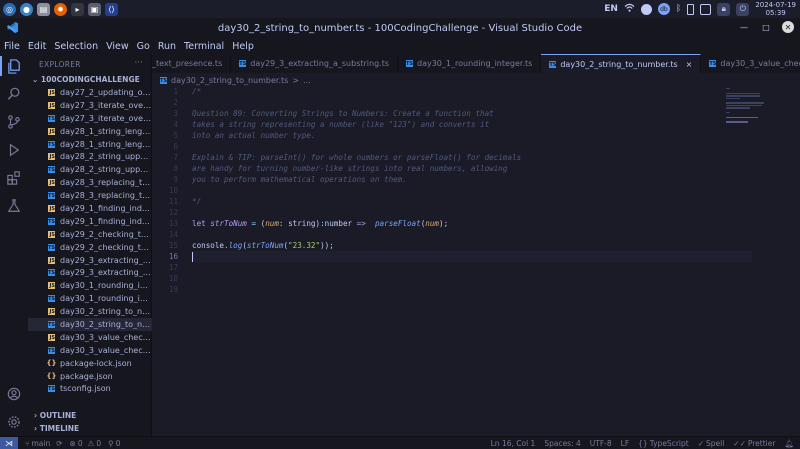 The width and height of the screenshot is (800, 449). What do you see at coordinates (750, 63) in the screenshot?
I see `editor-tab: TSday30_3_value_checking.t` at bounding box center [750, 63].